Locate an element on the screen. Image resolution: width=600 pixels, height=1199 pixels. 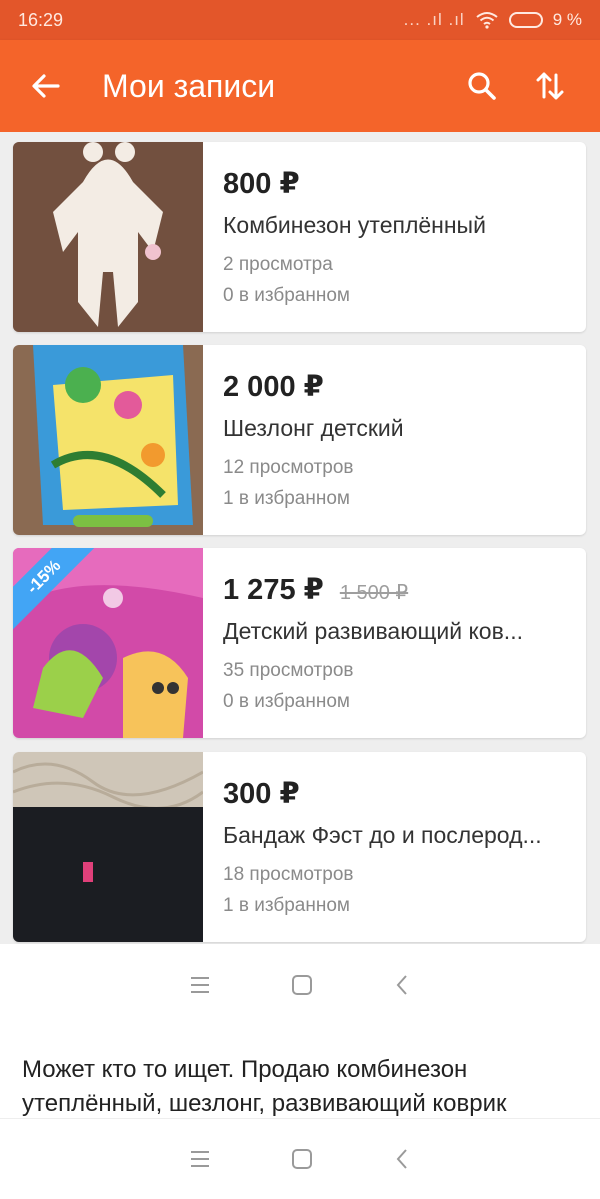
listing-price: 800 ₽ is located at coordinates (261, 184).